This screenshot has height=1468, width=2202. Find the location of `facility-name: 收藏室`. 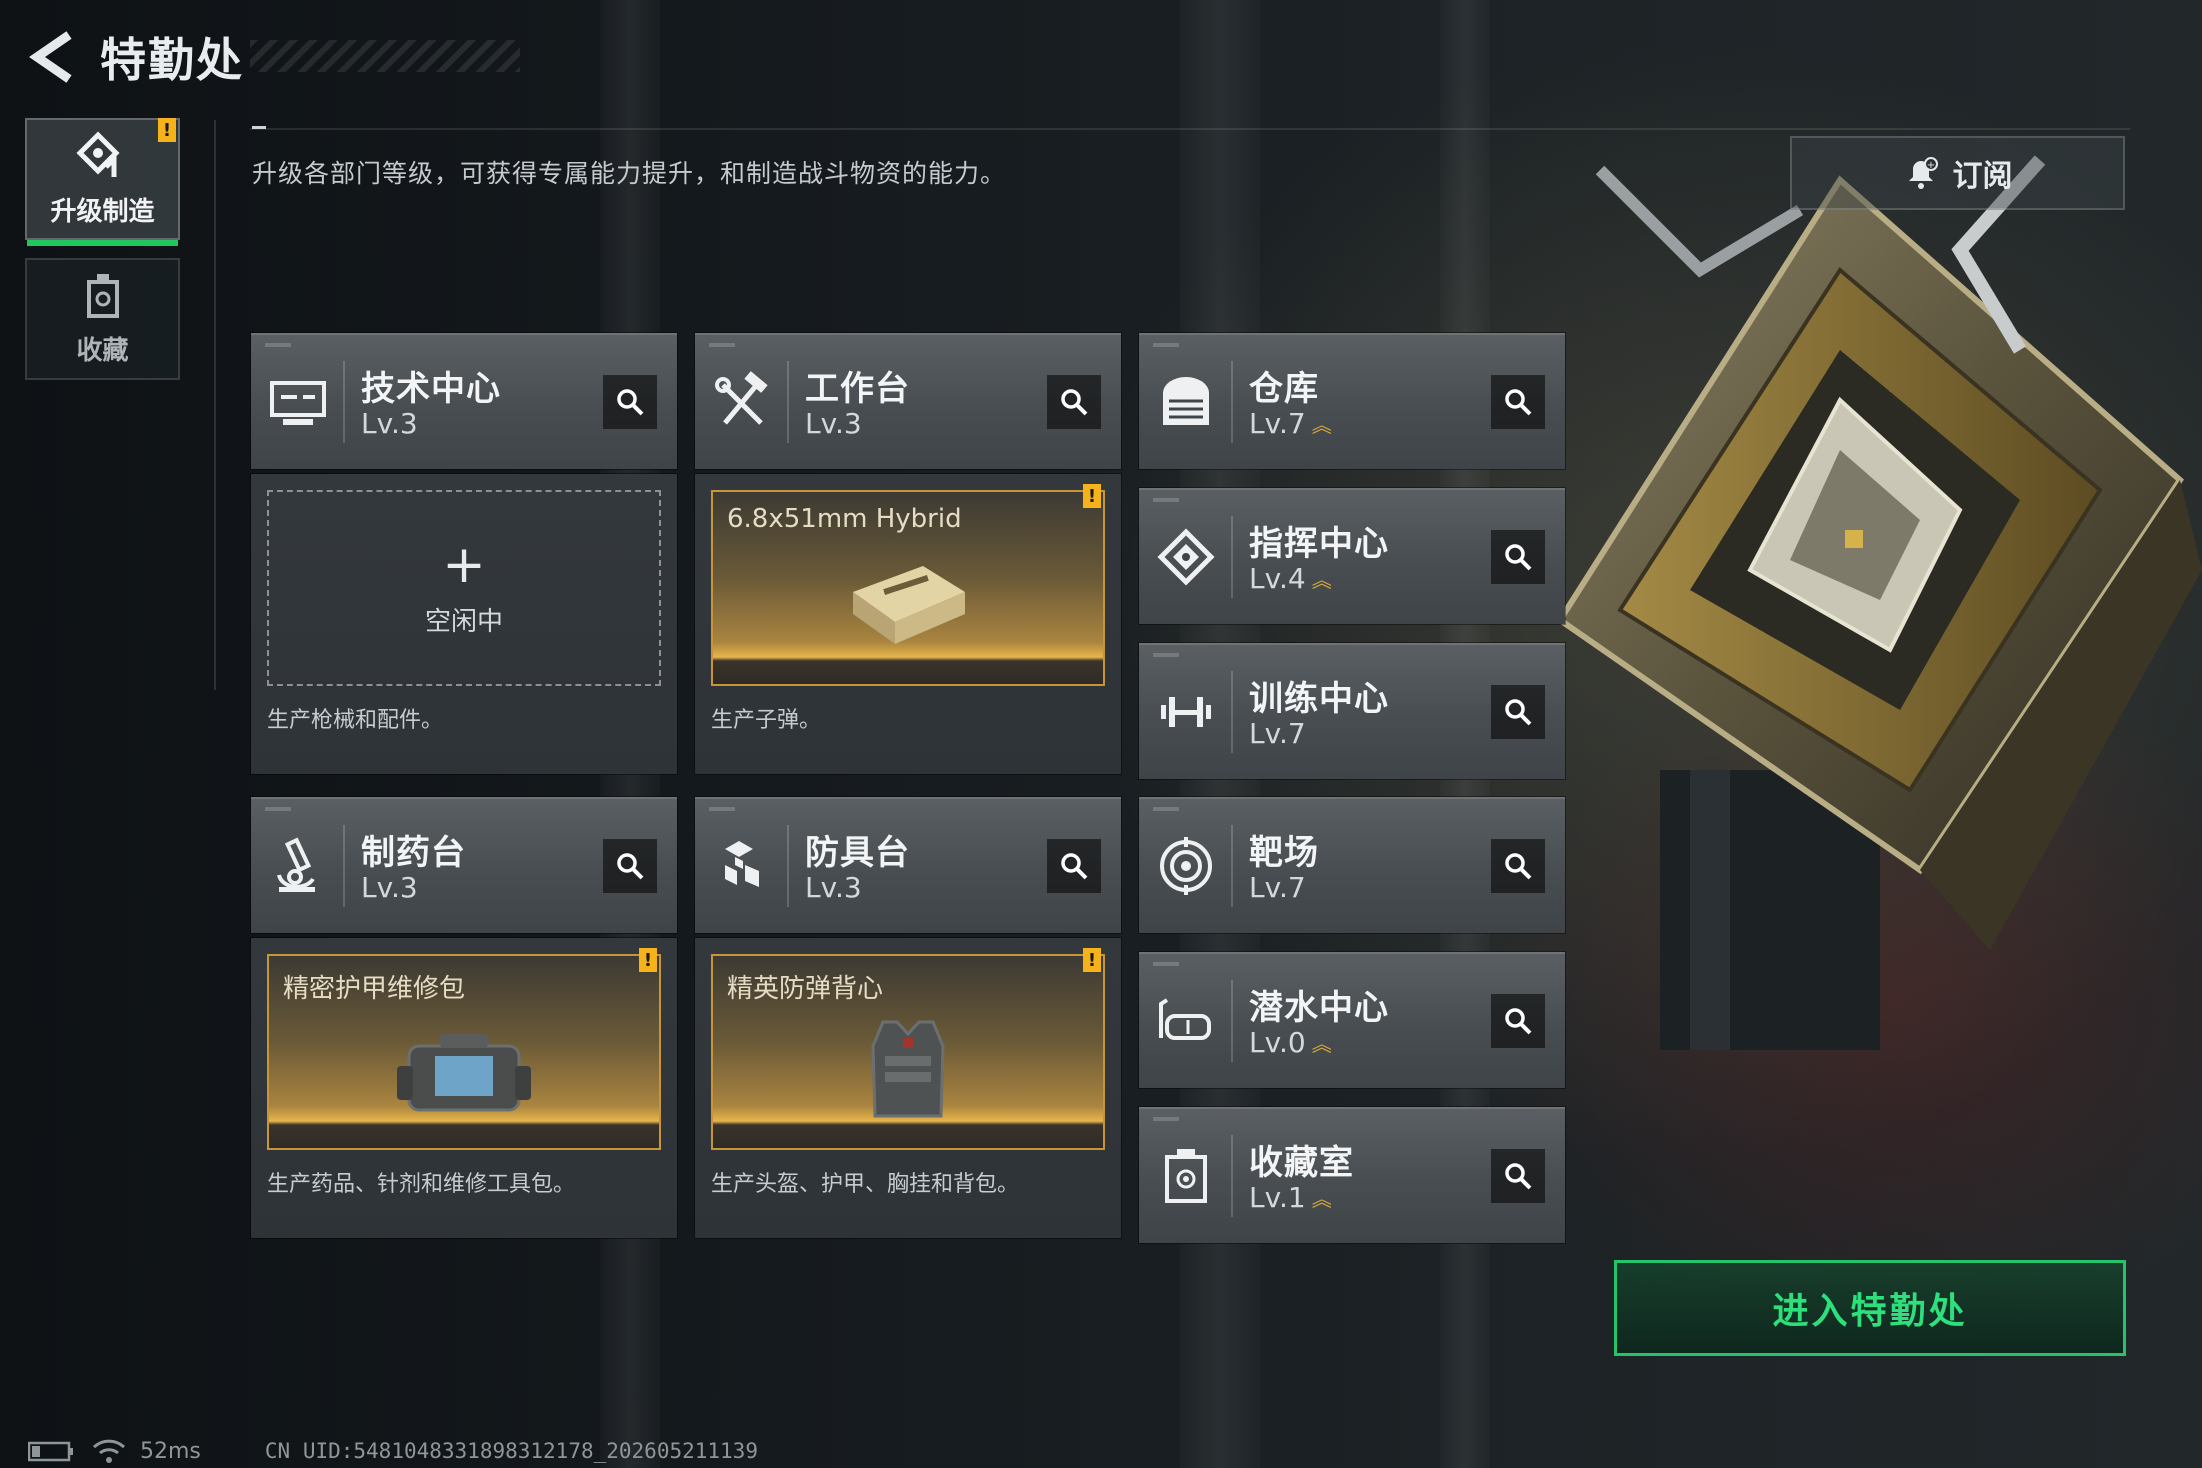

facility-name: 收藏室 is located at coordinates (1301, 1163).